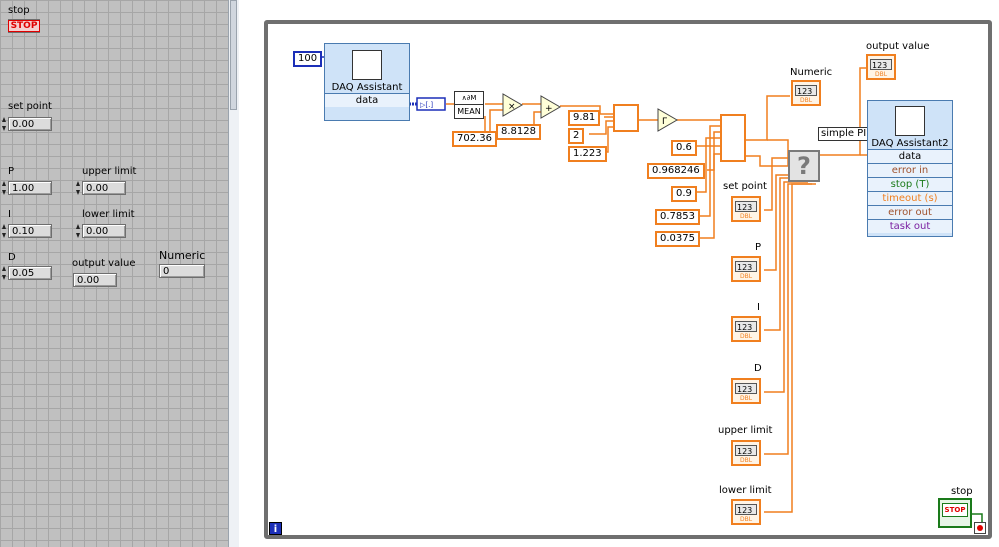 Image resolution: width=999 pixels, height=547 pixels. I want to click on daq2-port-timeout: timeout (s), so click(910, 198).